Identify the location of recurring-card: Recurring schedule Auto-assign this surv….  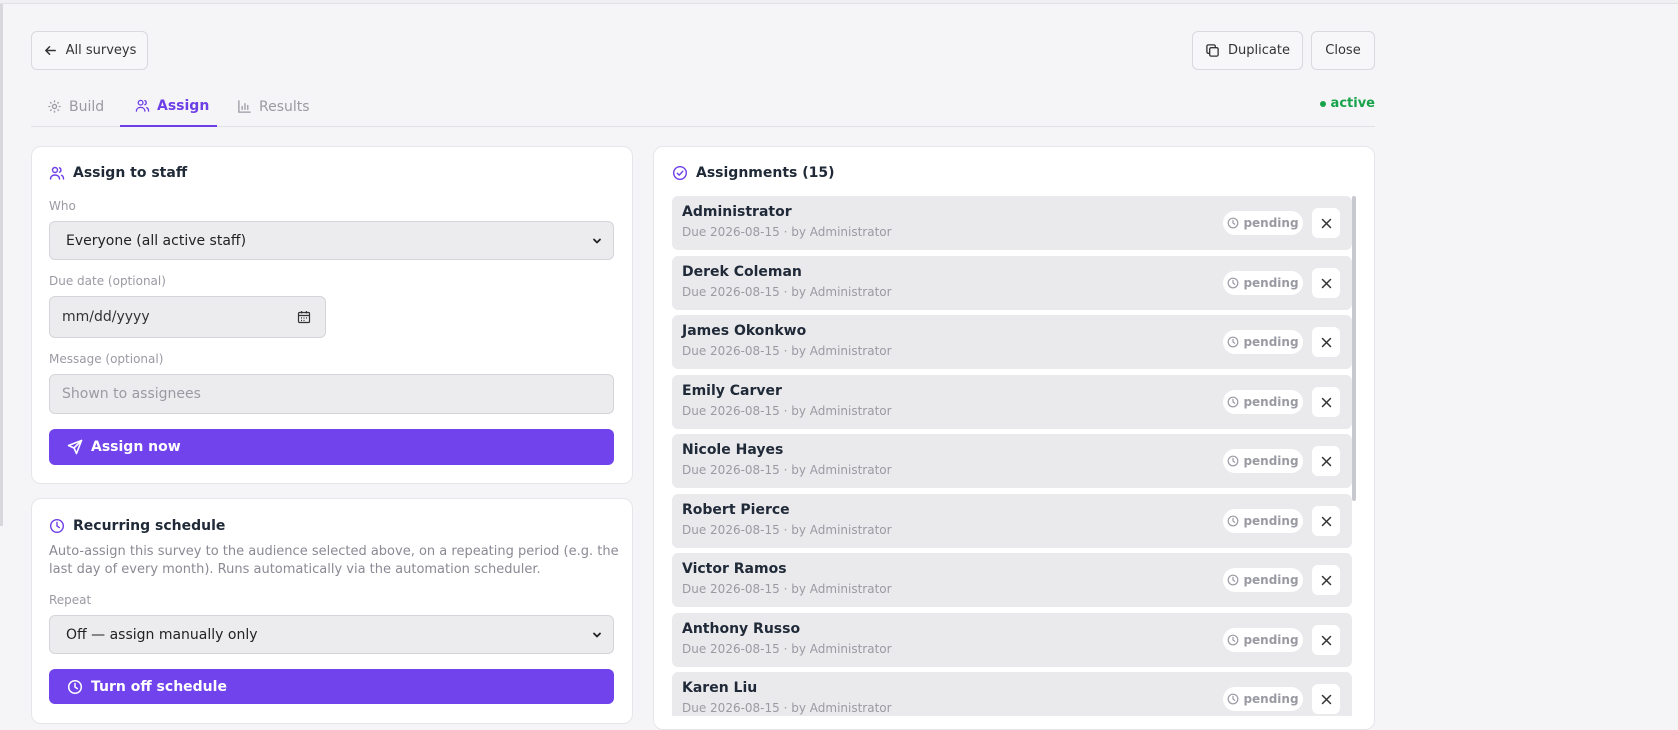
(332, 611).